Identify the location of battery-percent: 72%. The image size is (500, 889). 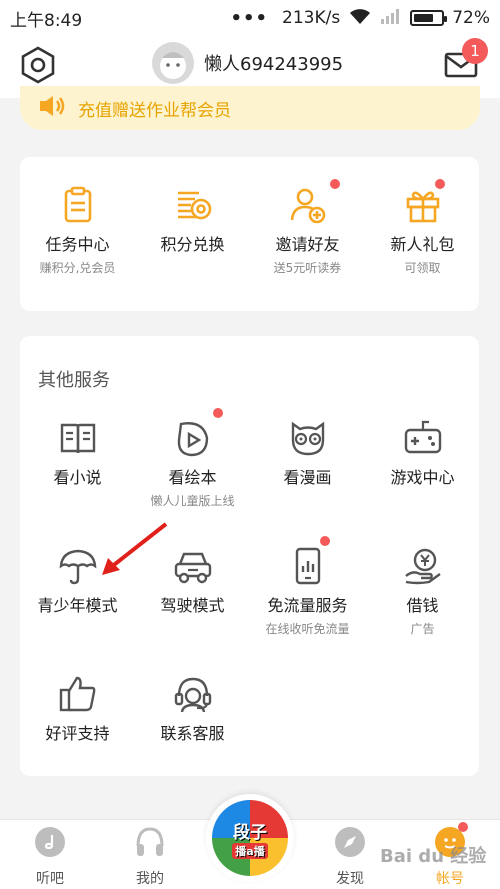
(471, 18).